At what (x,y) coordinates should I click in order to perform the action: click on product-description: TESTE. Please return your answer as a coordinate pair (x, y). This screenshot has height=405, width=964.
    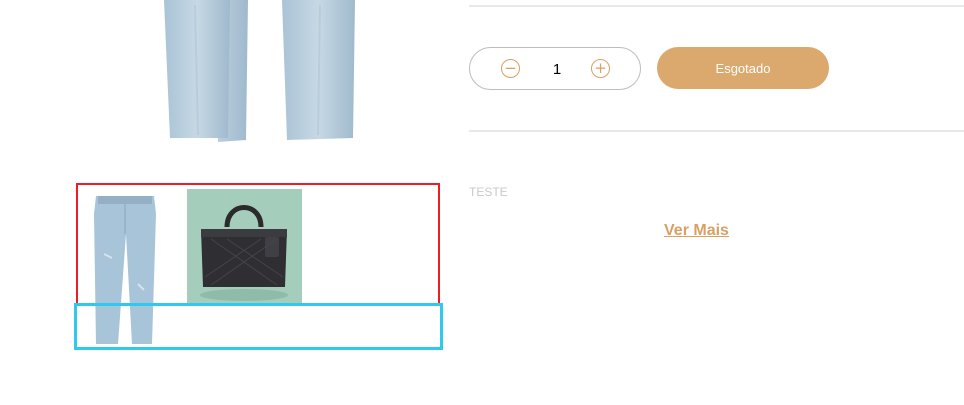
    Looking at the image, I should click on (488, 192).